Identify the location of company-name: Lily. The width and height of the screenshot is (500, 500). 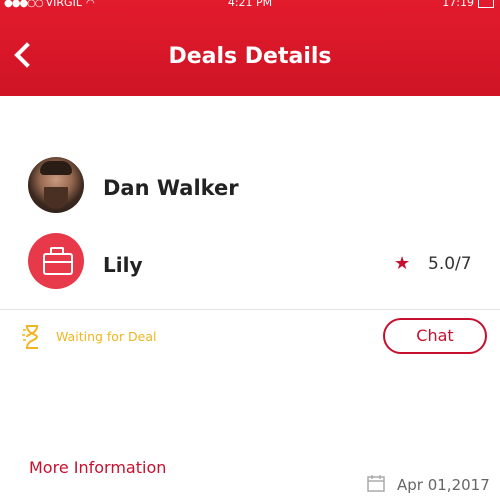
(123, 265).